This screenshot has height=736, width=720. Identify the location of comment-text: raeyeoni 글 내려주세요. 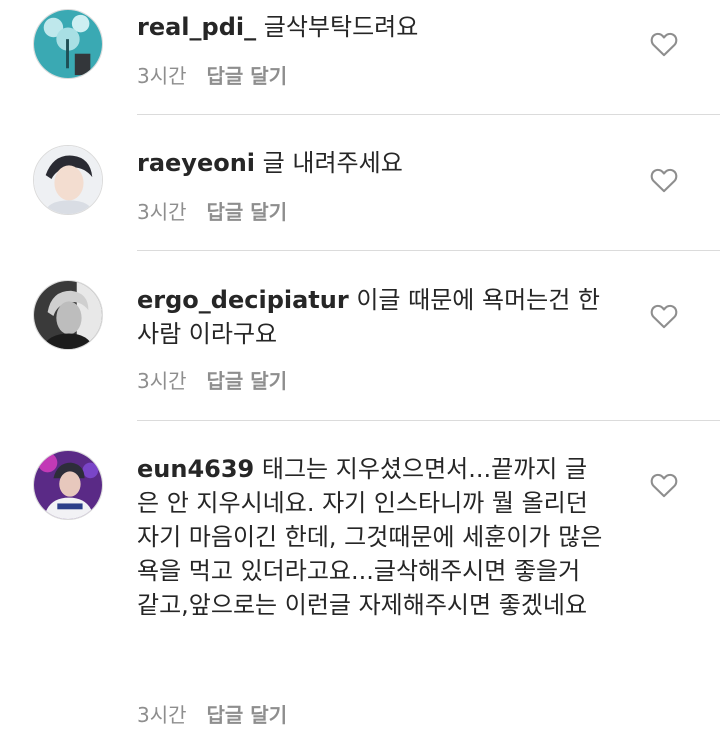
(372, 163).